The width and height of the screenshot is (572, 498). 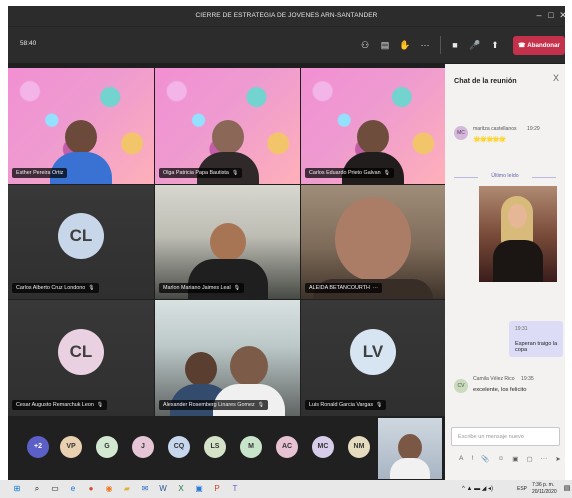 I want to click on video-tile: ALEIDA BETANCOURTH ···, so click(x=373, y=242).